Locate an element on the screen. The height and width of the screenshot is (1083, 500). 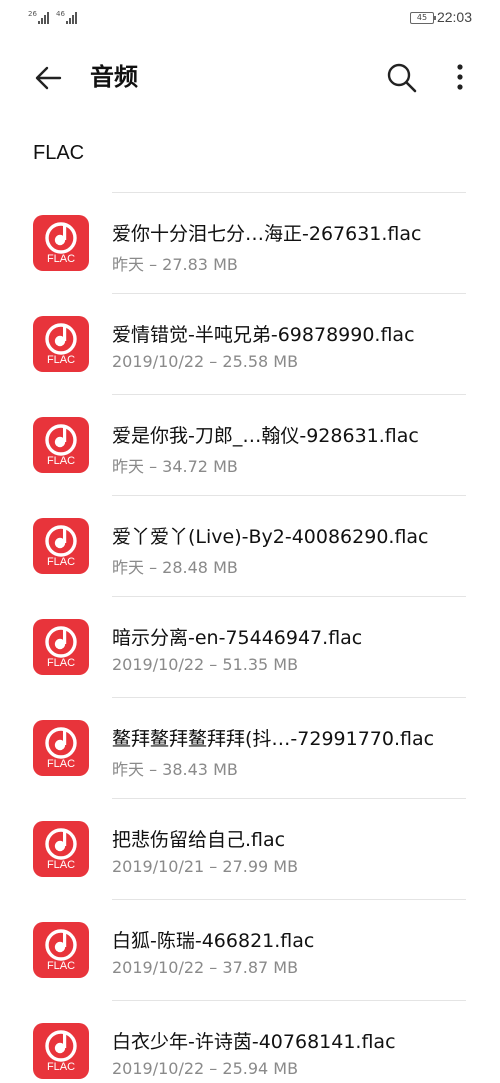
file-meta: 昨天 – 27.83 MB is located at coordinates (175, 264).